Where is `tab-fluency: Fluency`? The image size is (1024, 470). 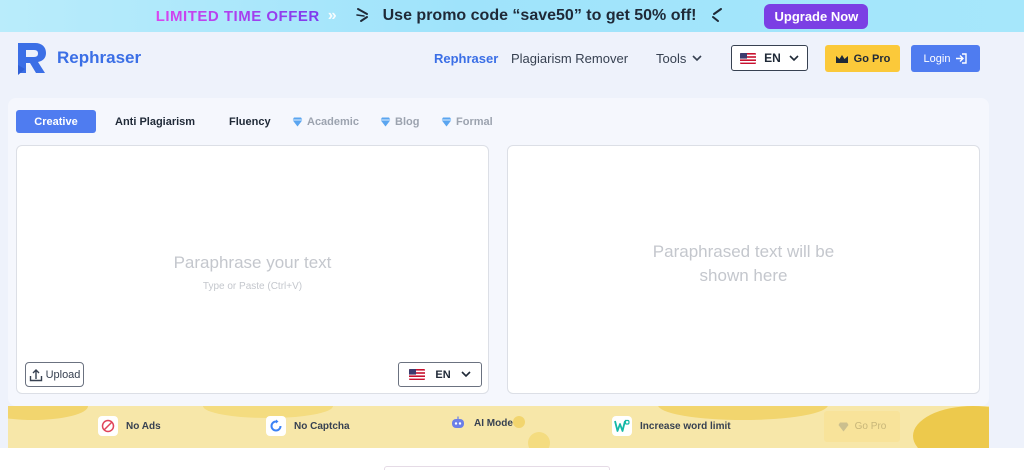 tab-fluency: Fluency is located at coordinates (250, 121).